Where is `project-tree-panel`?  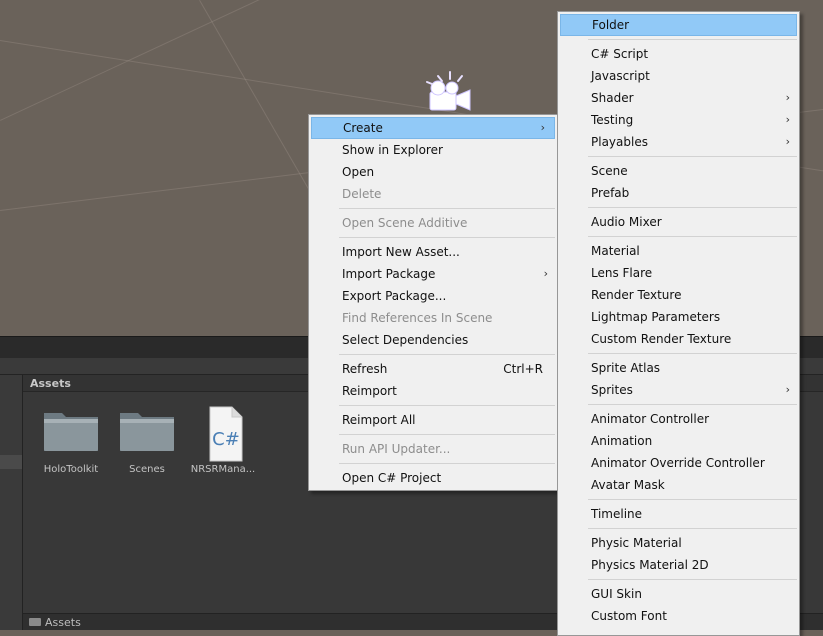
project-tree-panel is located at coordinates (11, 502).